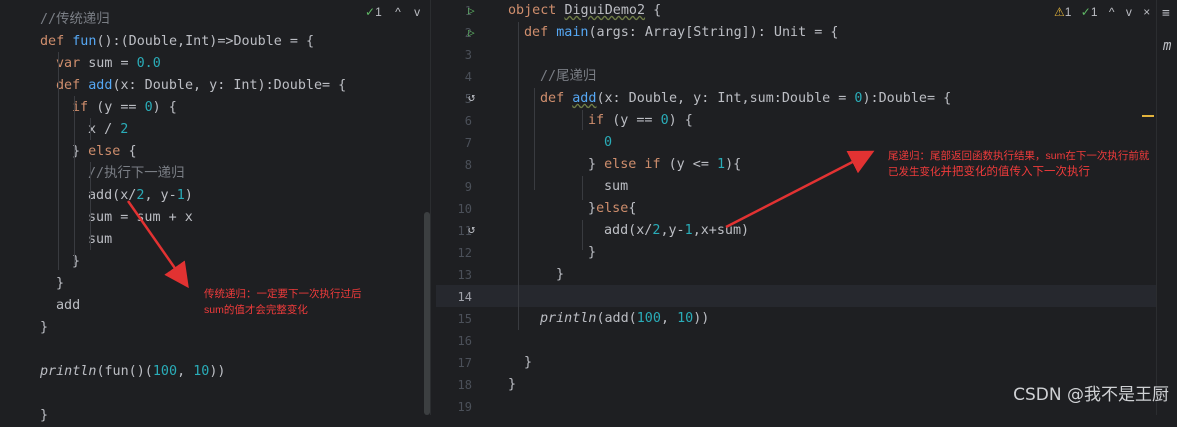 The image size is (1177, 427). Describe the element at coordinates (1091, 395) in the screenshot. I see `watermark: CSDN @我不是王厨` at that location.